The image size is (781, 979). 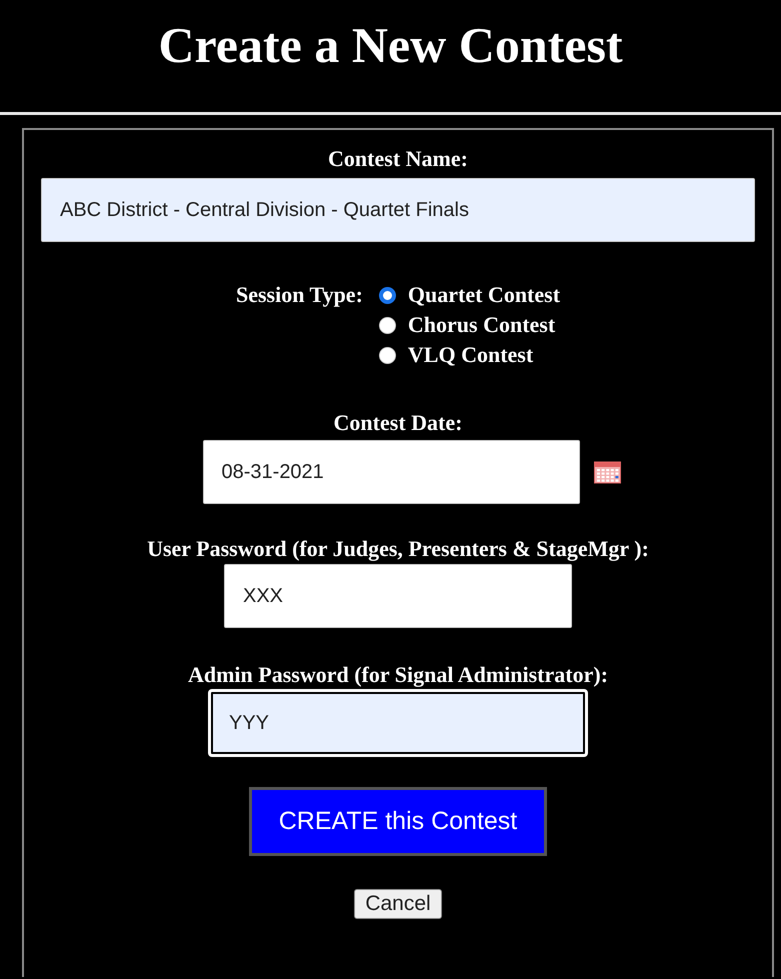 What do you see at coordinates (390, 45) in the screenshot?
I see `page-title: Create a New Contest` at bounding box center [390, 45].